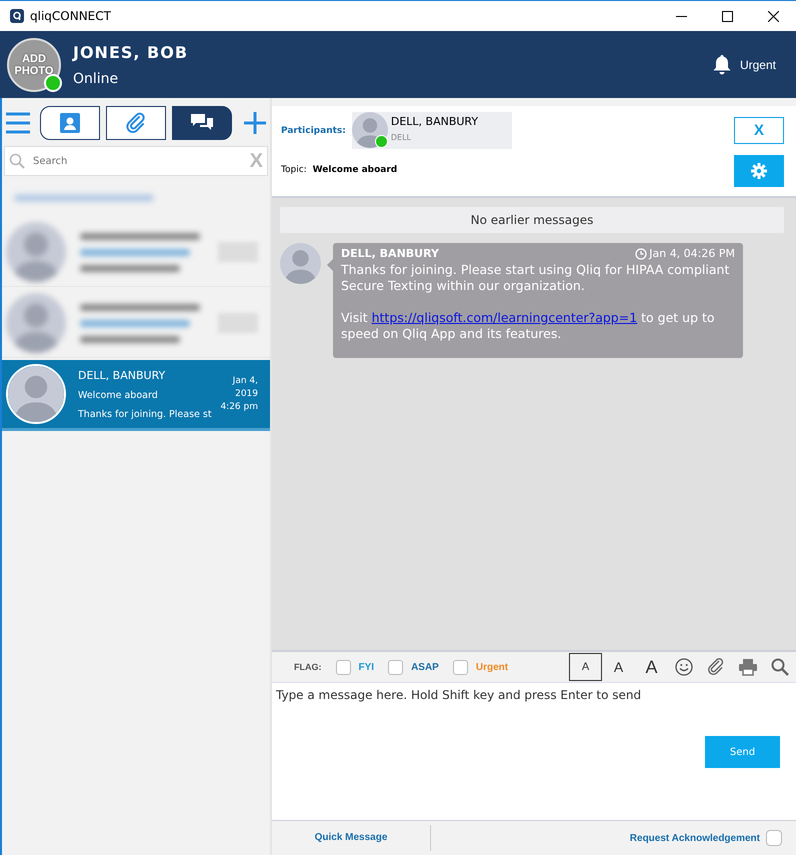  What do you see at coordinates (370, 130) in the screenshot?
I see `participant-avatar` at bounding box center [370, 130].